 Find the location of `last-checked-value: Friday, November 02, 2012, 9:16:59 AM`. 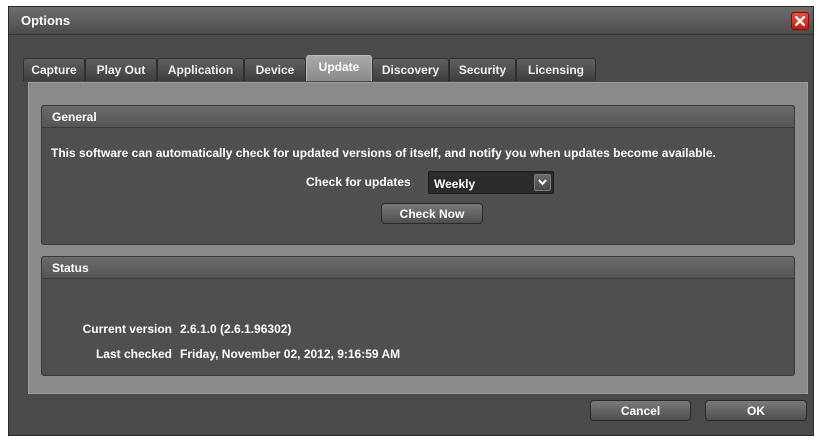

last-checked-value: Friday, November 02, 2012, 9:16:59 AM is located at coordinates (290, 354).